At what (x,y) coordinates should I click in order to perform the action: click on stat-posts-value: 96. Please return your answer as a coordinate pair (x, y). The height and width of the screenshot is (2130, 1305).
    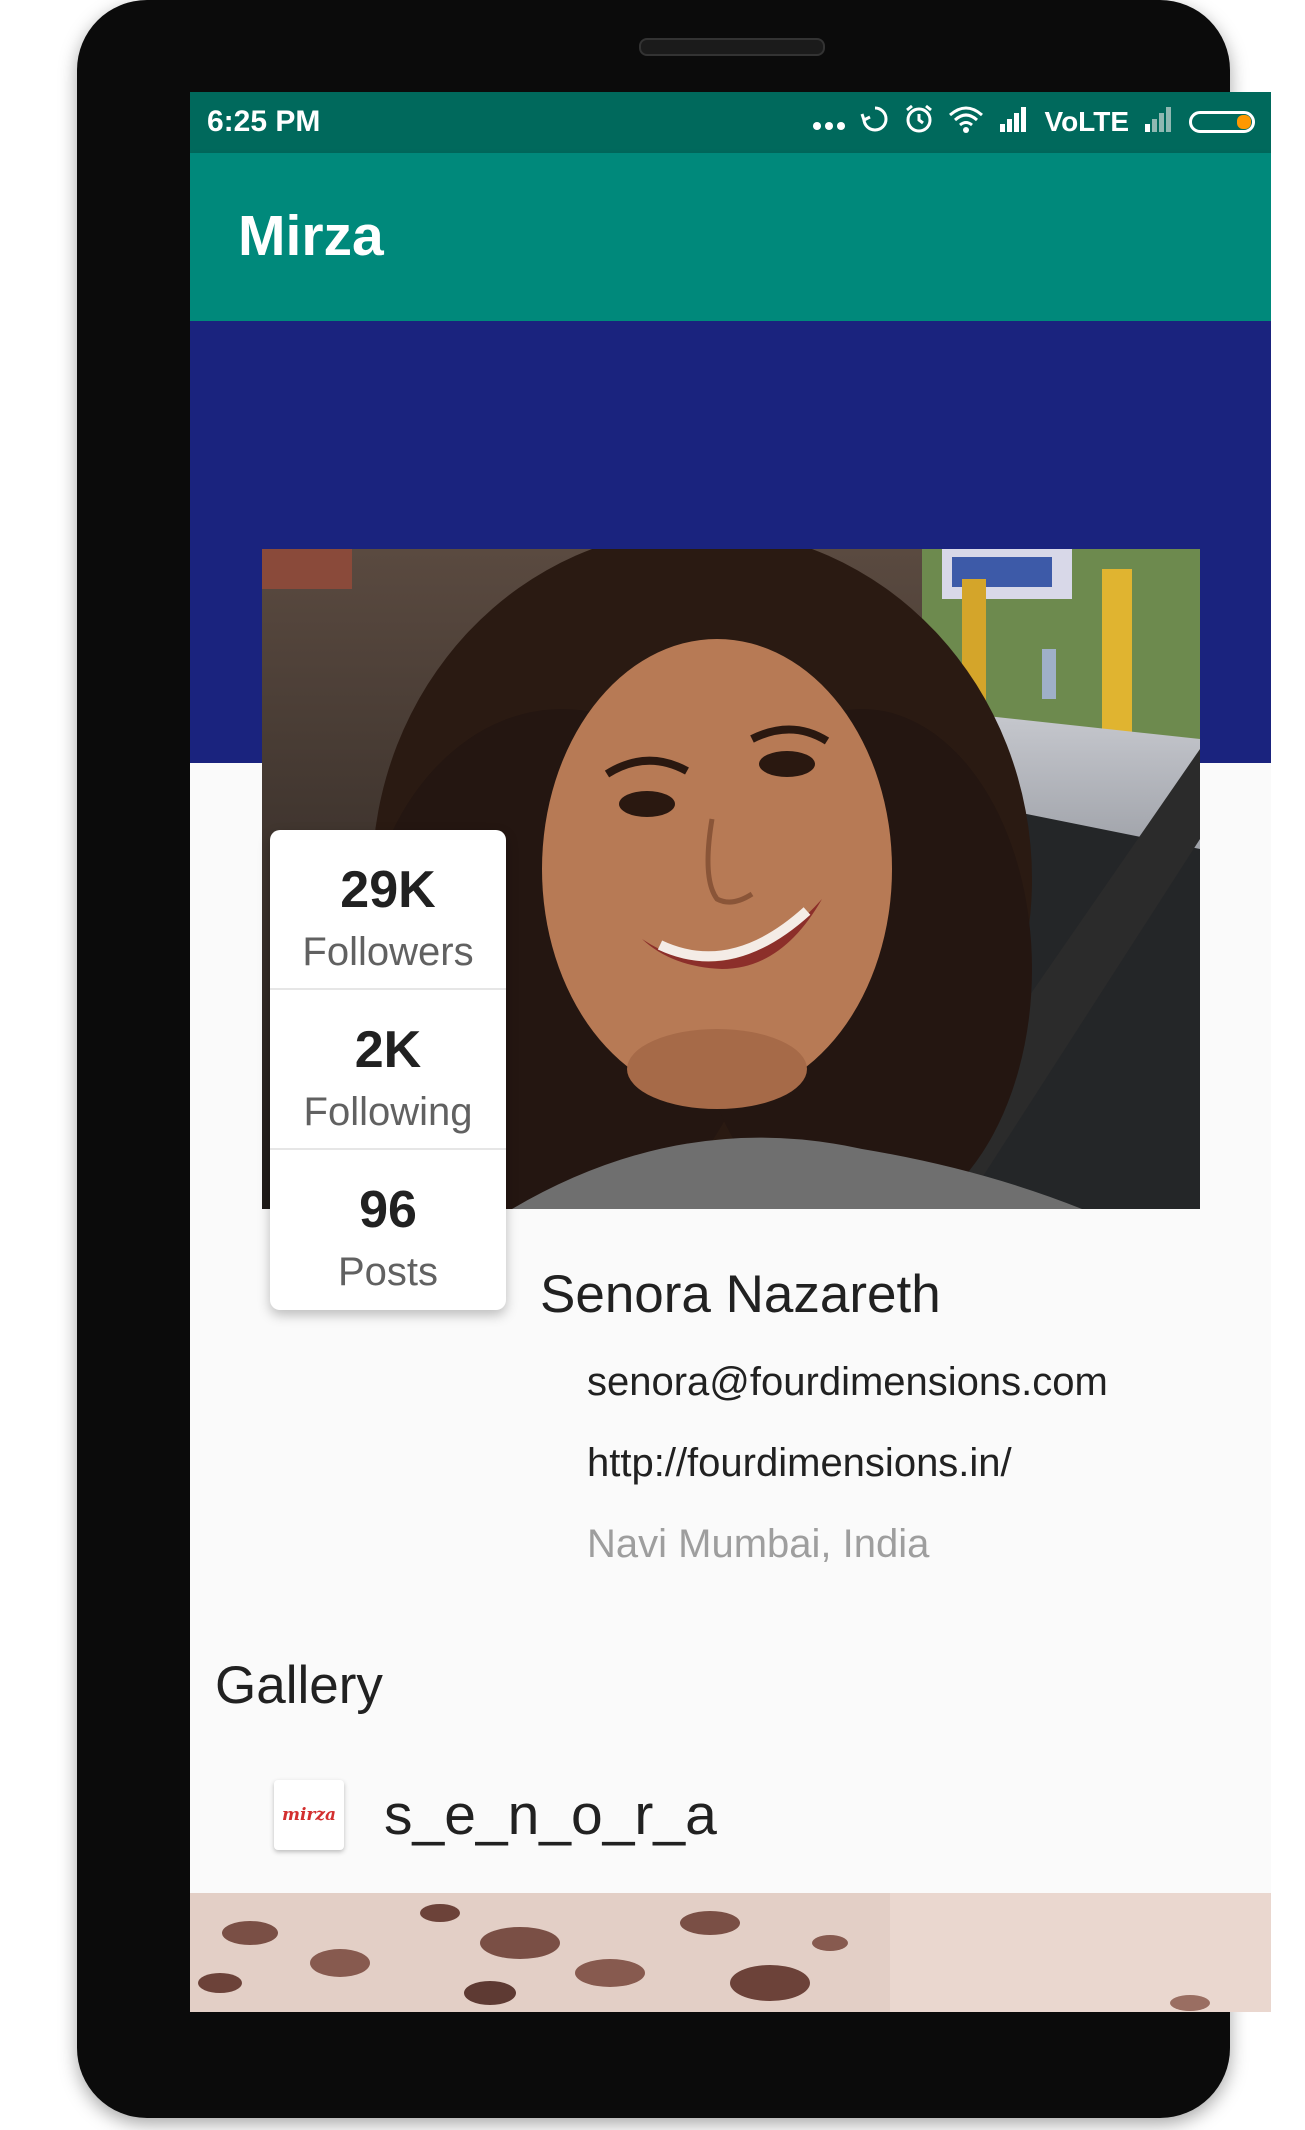
    Looking at the image, I should click on (388, 1210).